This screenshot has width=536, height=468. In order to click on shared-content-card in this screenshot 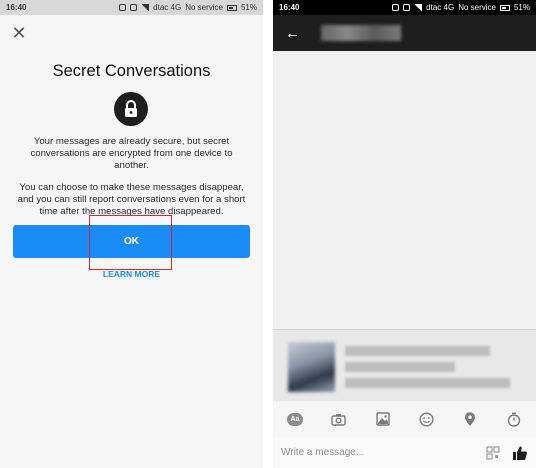, I will do `click(404, 365)`.